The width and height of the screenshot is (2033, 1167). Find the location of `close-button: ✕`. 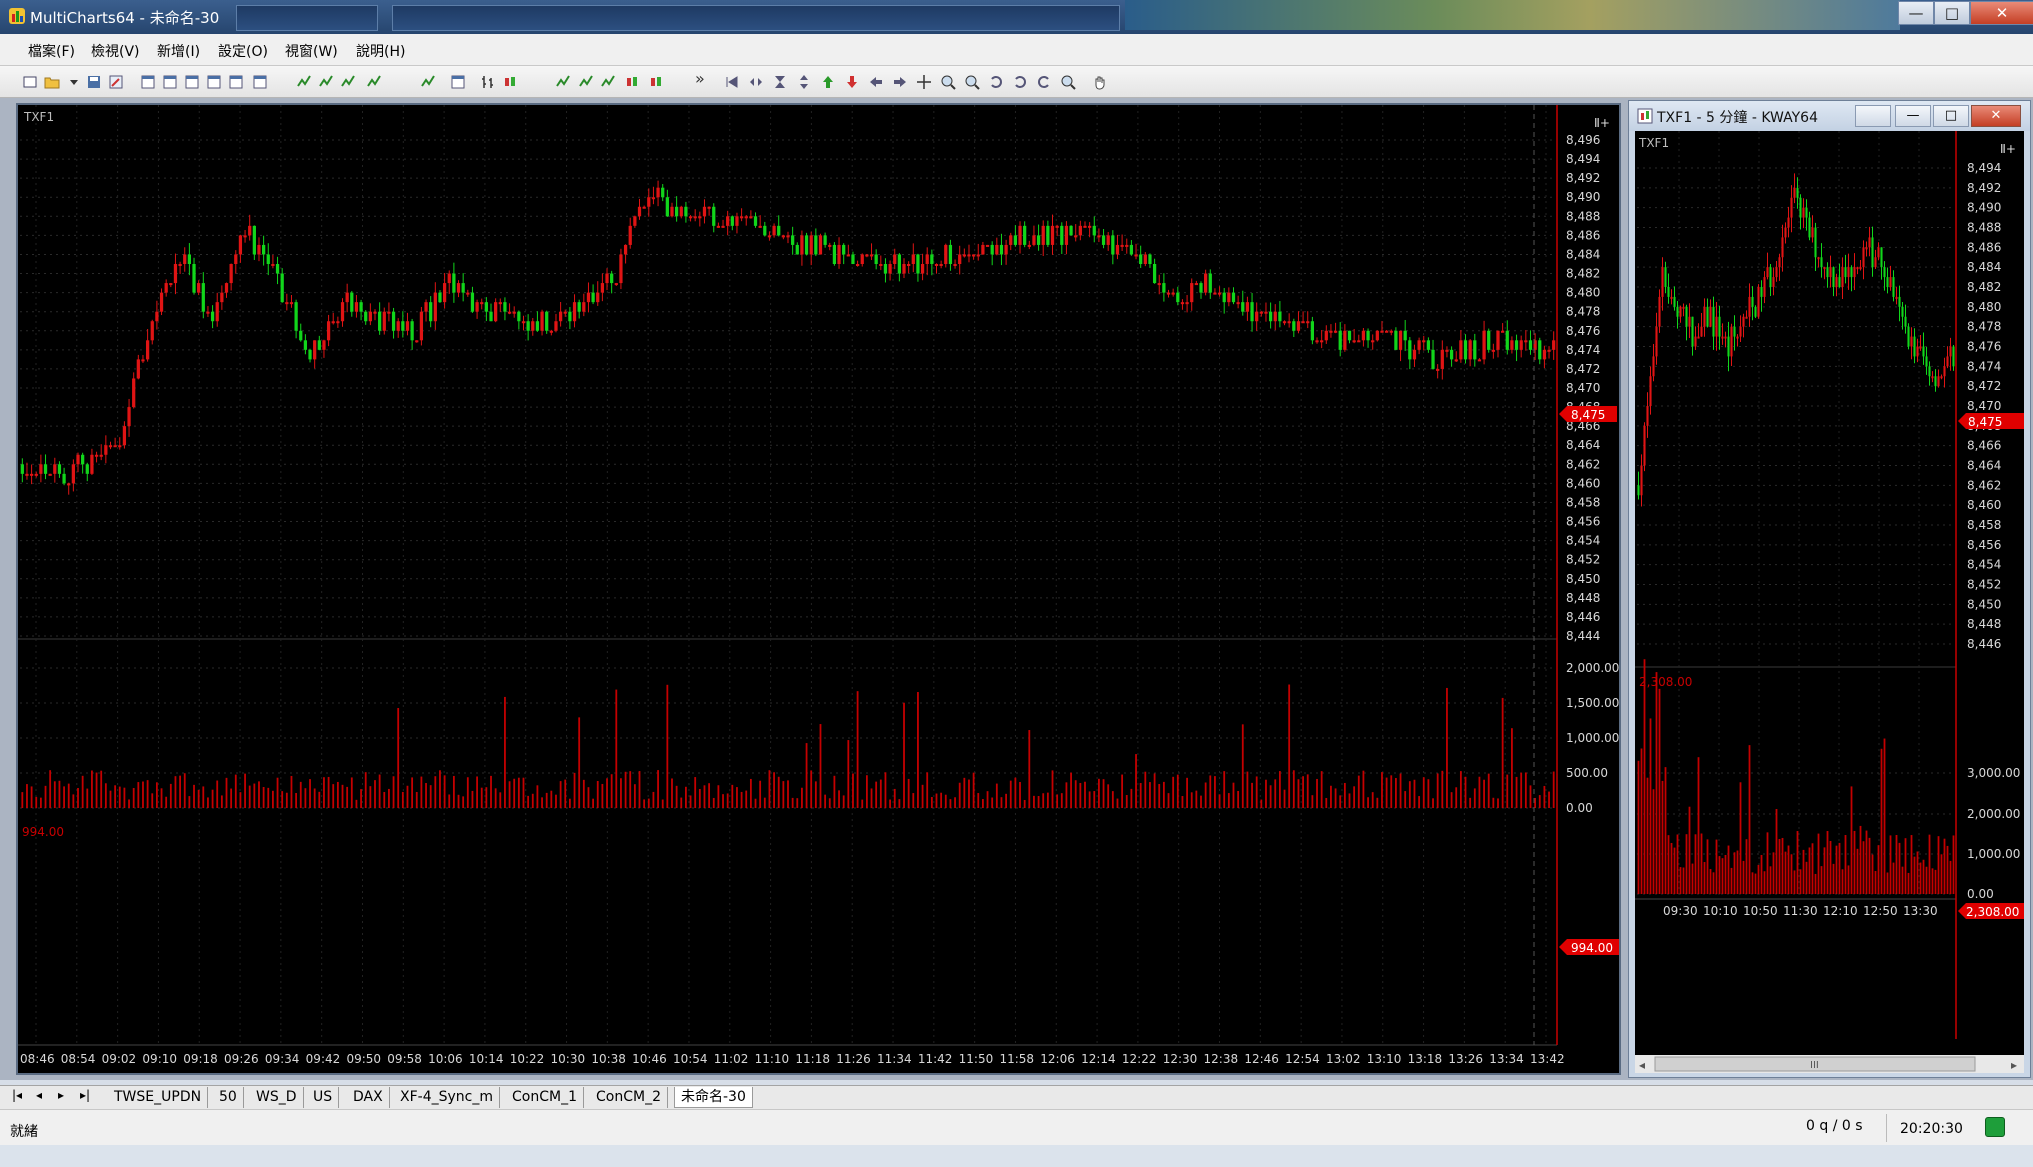

close-button: ✕ is located at coordinates (2001, 13).